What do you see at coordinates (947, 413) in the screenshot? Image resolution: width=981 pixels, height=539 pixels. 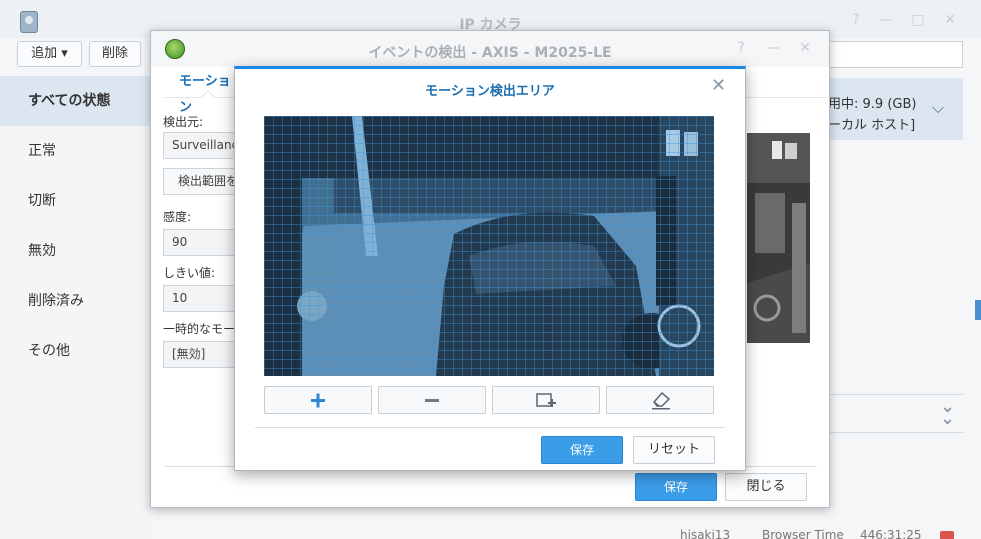 I see `double-chevron-down-icon: ⌄ ⌄` at bounding box center [947, 413].